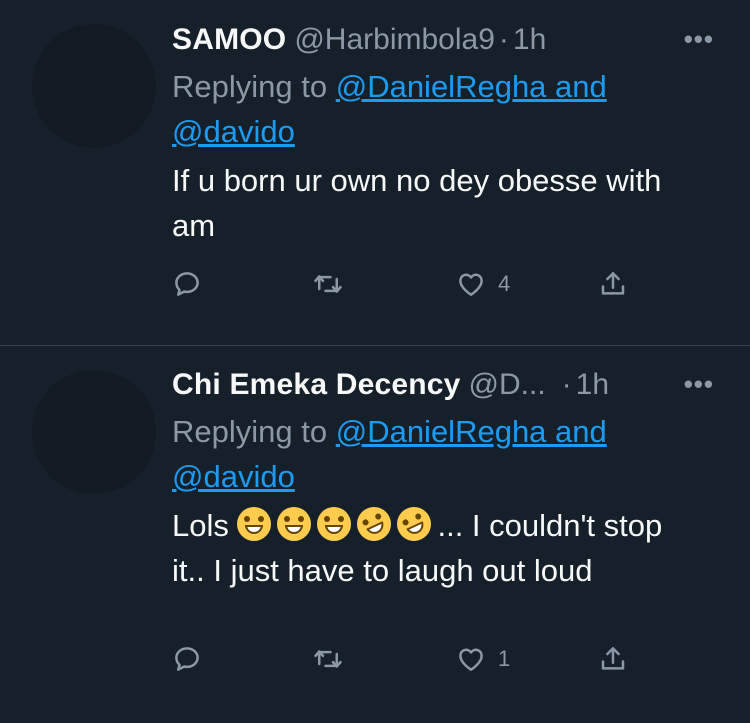 The width and height of the screenshot is (750, 723). I want to click on tweet-header: Chi Emeka Decency @D... · 1h •••, so click(446, 385).